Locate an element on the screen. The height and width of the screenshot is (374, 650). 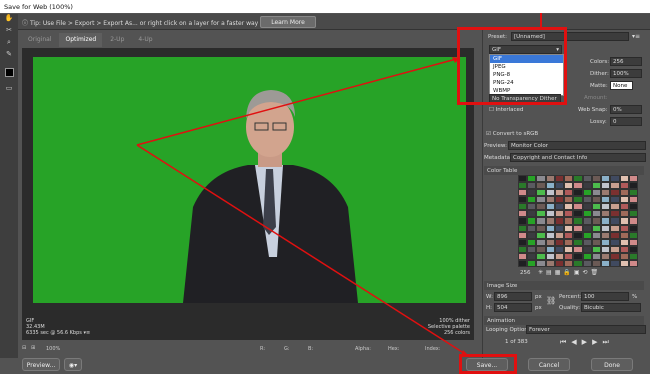
arrow-to-format-line is located at coordinates (298, 101).